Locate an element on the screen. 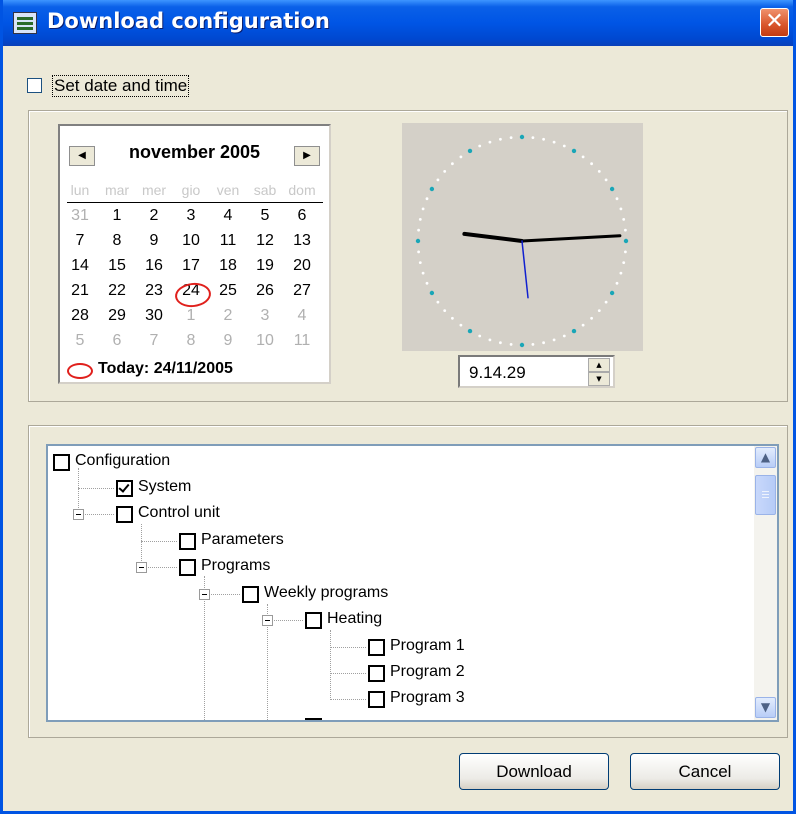 Image resolution: width=796 pixels, height=814 pixels. calendar-day: 23 is located at coordinates (154, 291).